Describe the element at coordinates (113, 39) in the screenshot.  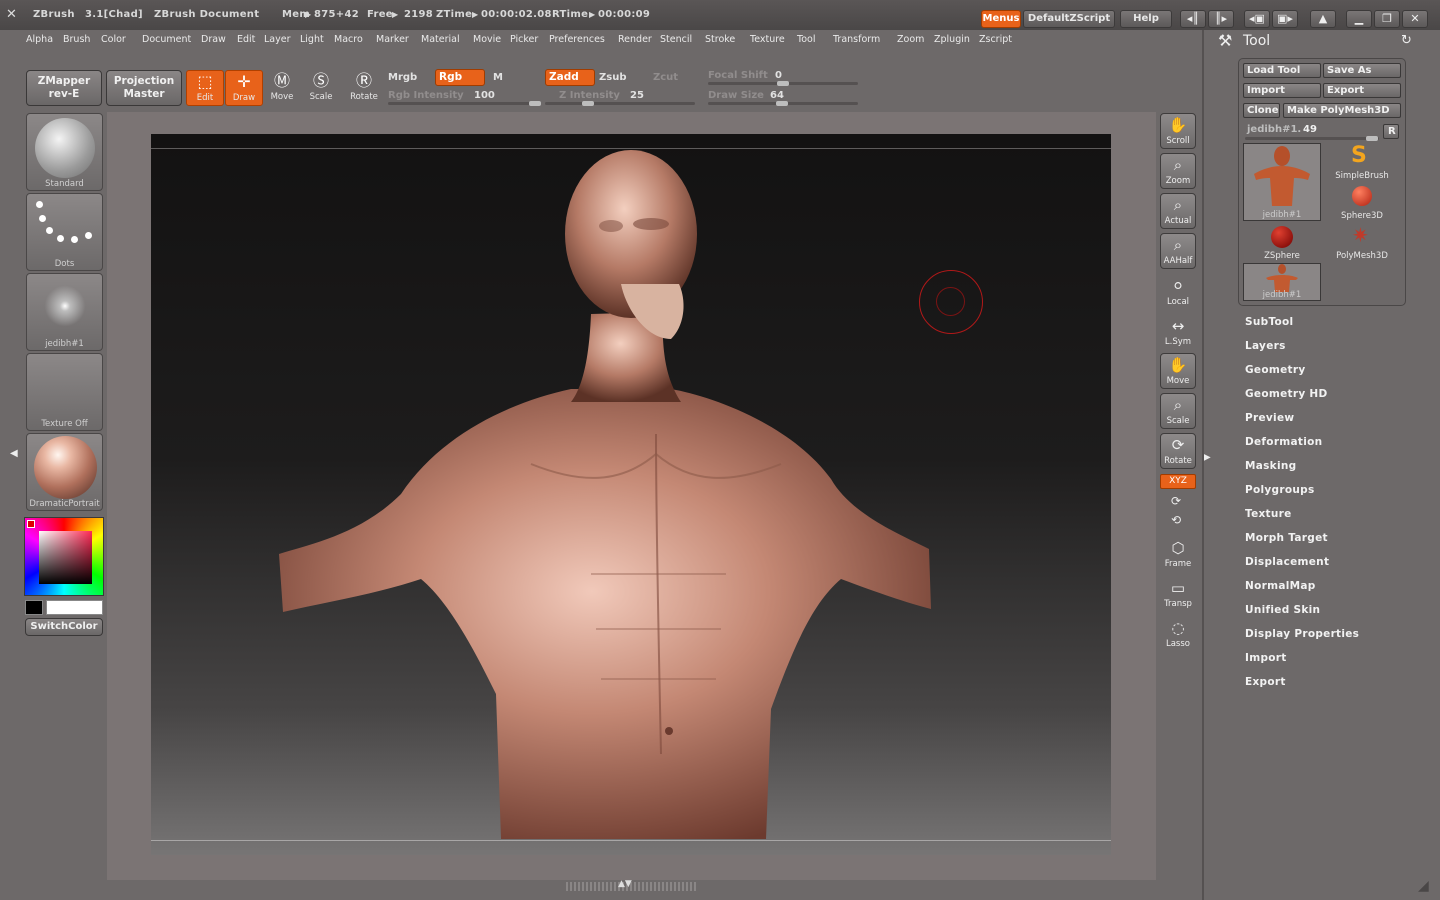
I see `menu-color: Color` at that location.